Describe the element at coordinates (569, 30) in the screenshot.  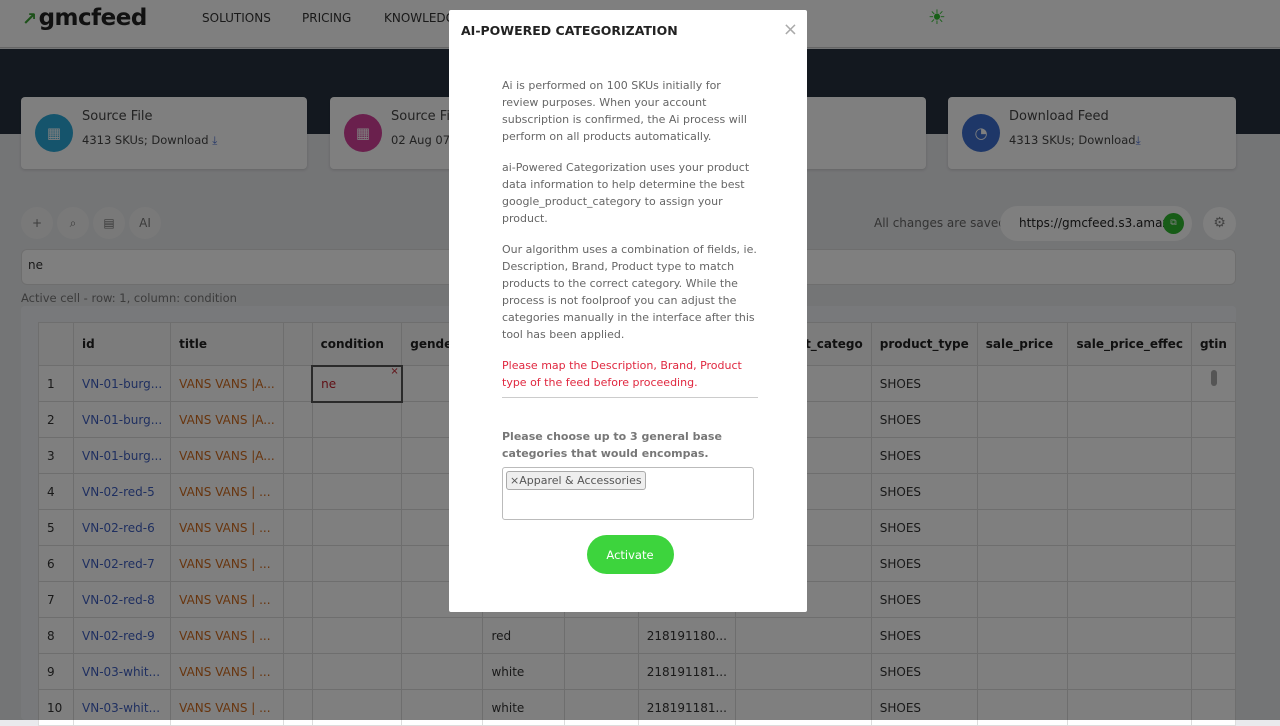
I see `modal-title: AI-POWERED CATEGORIZATION` at that location.